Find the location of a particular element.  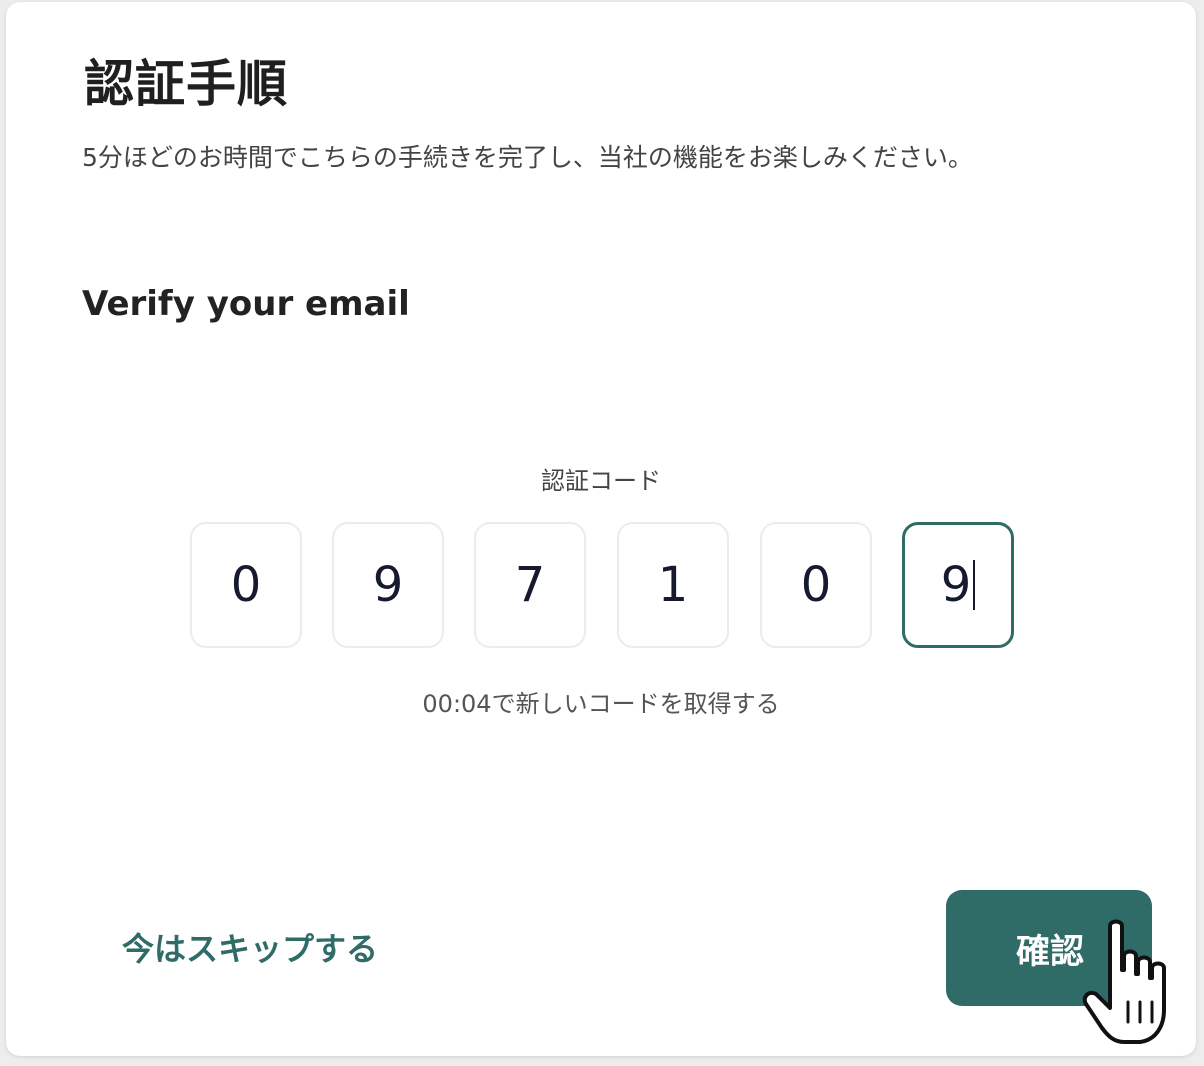

text-caret is located at coordinates (974, 585).